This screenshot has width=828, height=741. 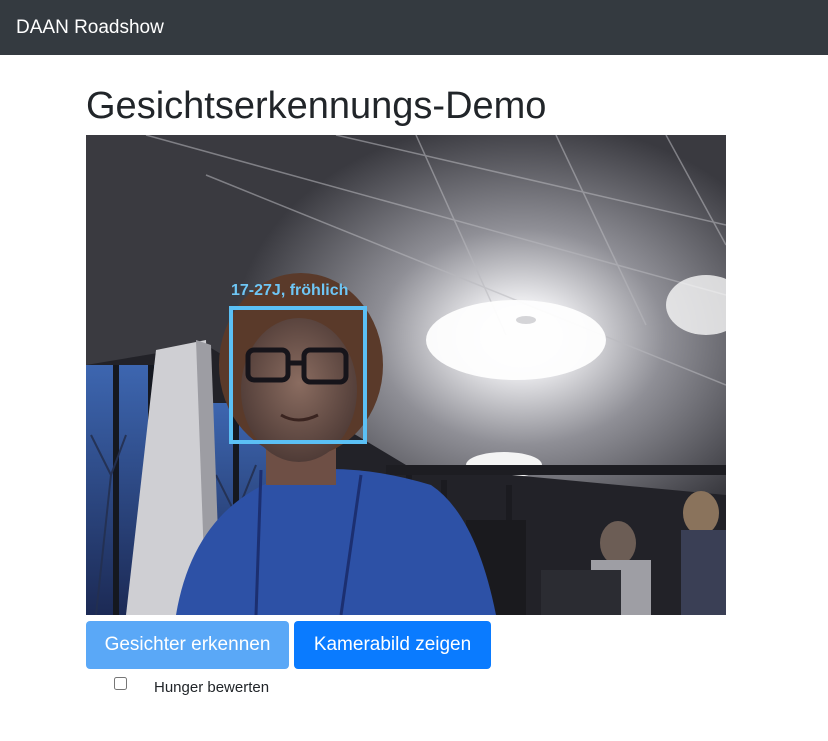 I want to click on page-title: Gesichtserkennungs-Demo, so click(x=316, y=106).